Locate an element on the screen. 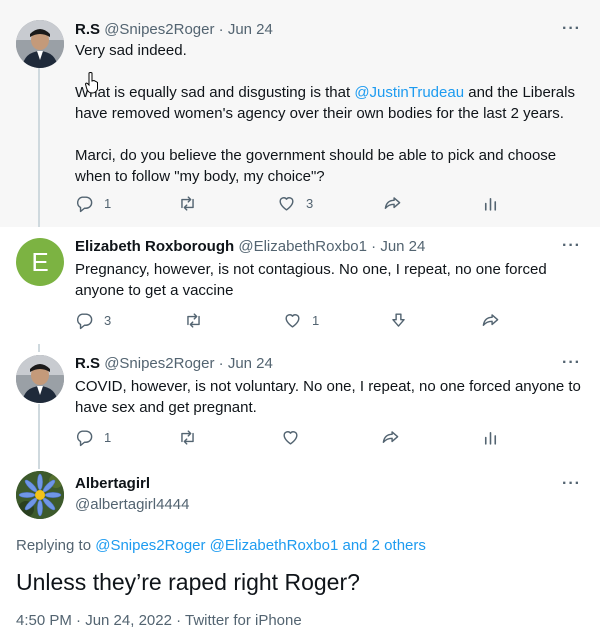 The image size is (600, 637). avatar-letter: E is located at coordinates (40, 261).